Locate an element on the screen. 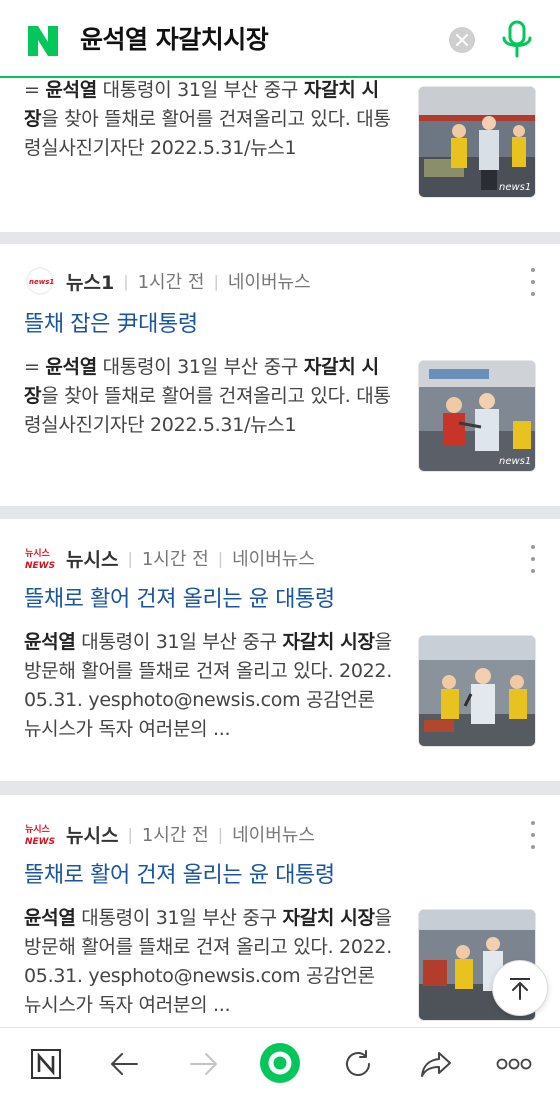 Image resolution: width=560 pixels, height=1098 pixels. more-dots-icon is located at coordinates (514, 1064).